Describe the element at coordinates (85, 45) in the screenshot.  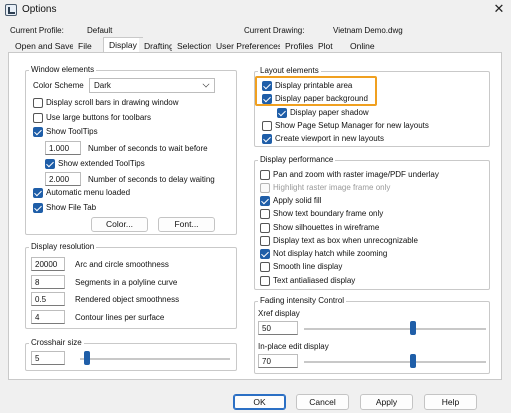
I see `tab-file: File` at that location.